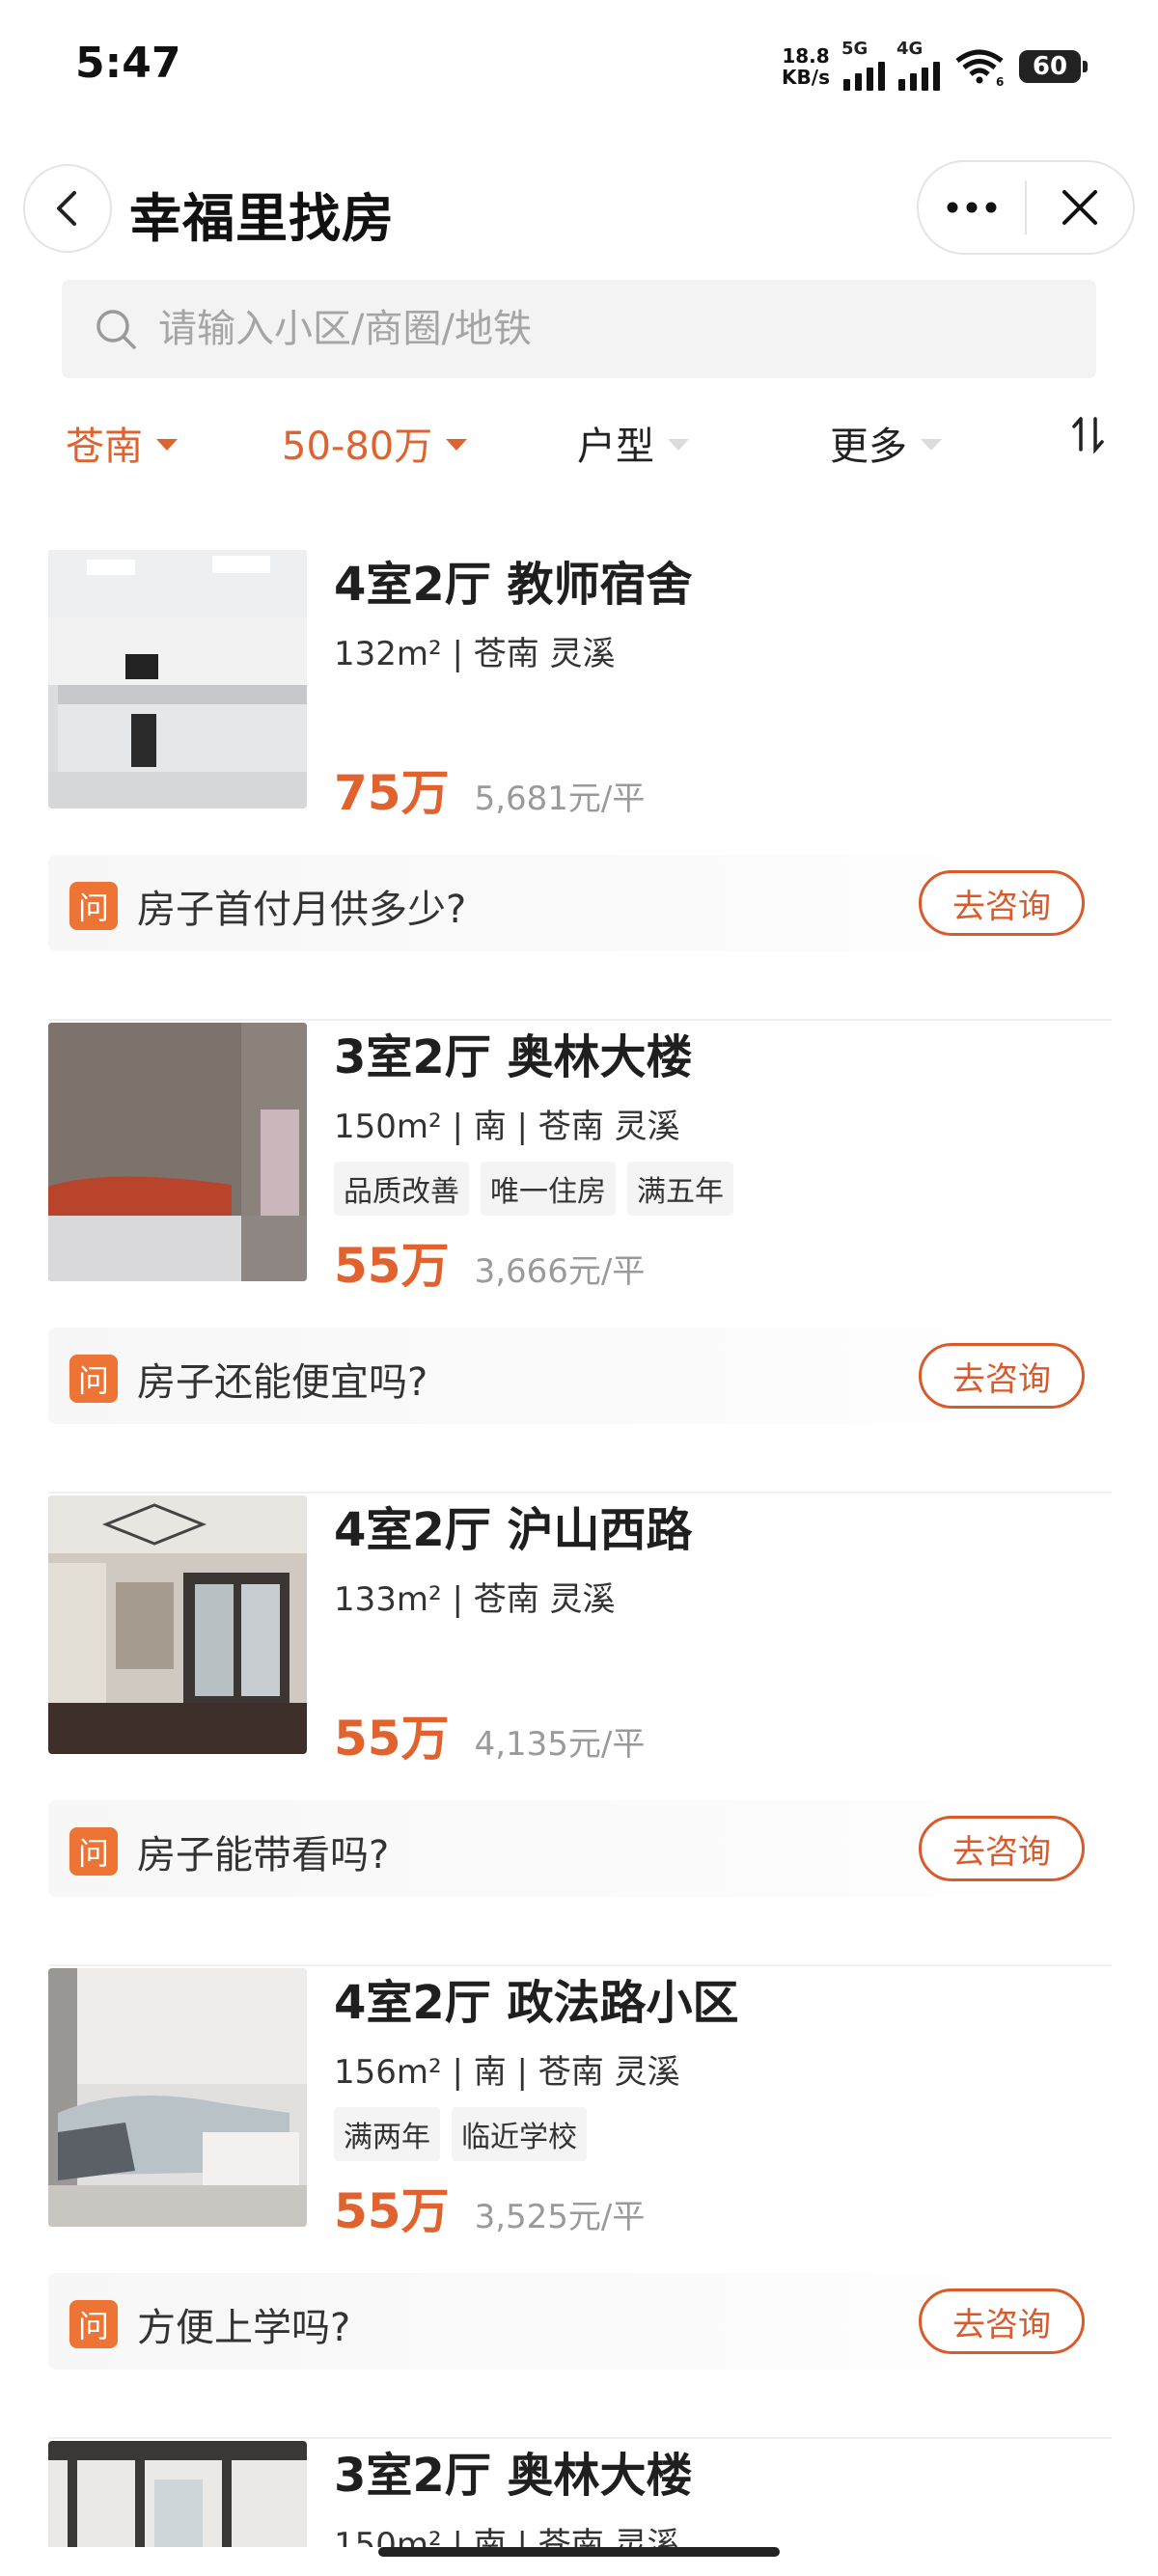 The height and width of the screenshot is (2576, 1158). What do you see at coordinates (392, 793) in the screenshot?
I see `listing-price: 75万` at bounding box center [392, 793].